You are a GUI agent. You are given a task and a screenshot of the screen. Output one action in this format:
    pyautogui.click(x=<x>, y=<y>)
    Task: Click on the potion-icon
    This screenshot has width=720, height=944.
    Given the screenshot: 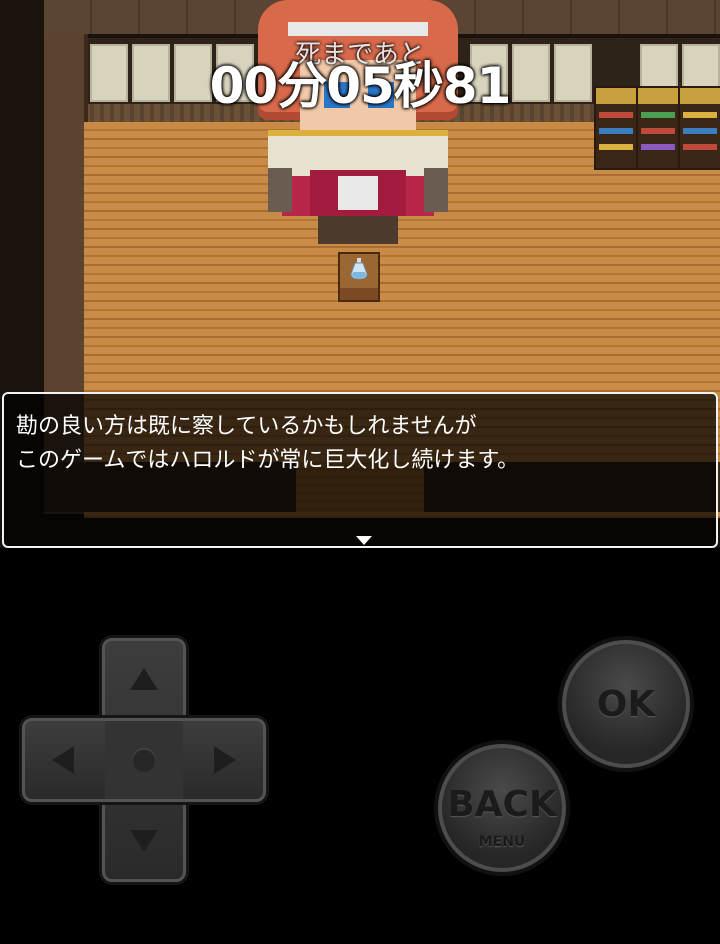 What is the action you would take?
    pyautogui.click(x=359, y=269)
    